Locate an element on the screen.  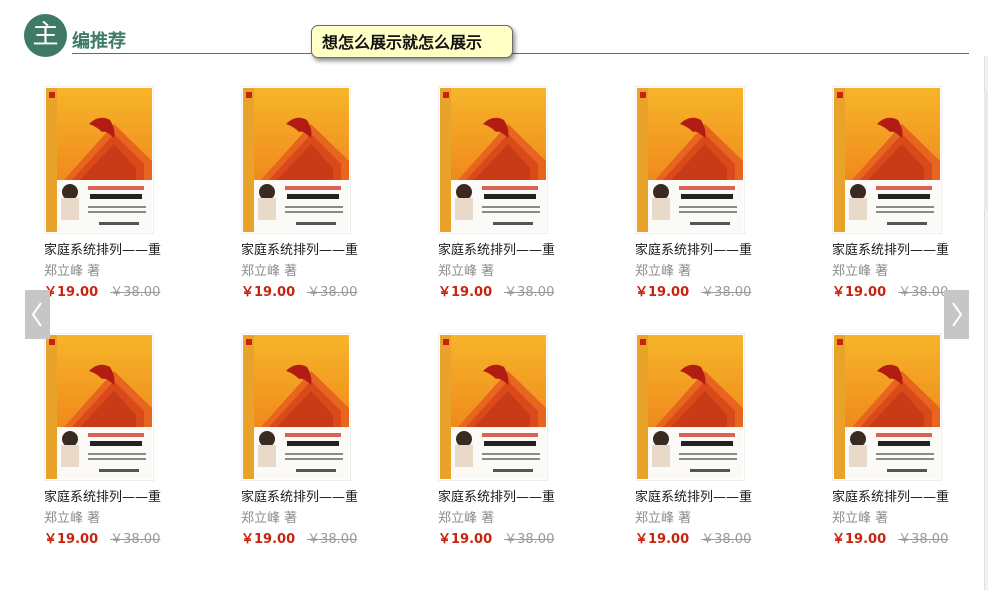
carousel-next-button is located at coordinates (956, 314).